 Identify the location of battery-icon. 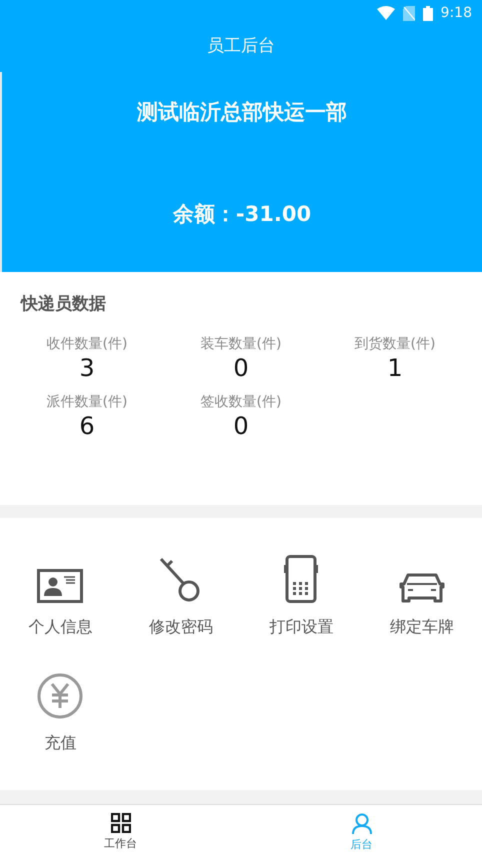
(427, 13).